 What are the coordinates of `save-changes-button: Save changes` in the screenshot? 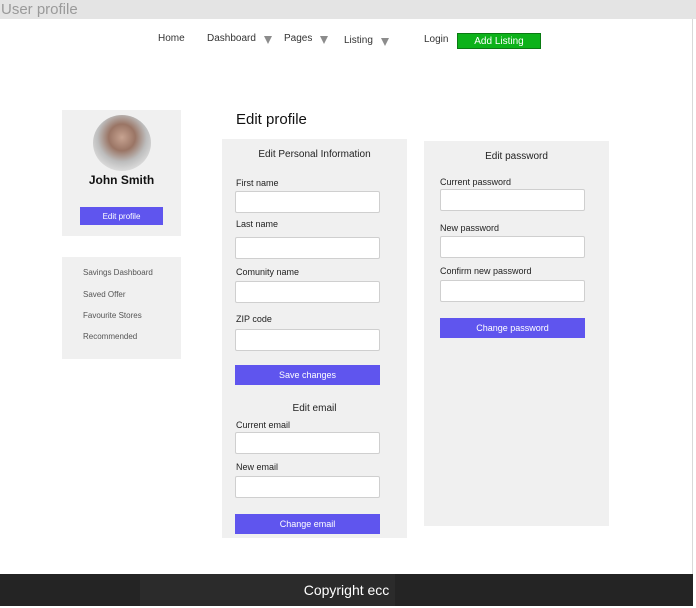 It's located at (307, 375).